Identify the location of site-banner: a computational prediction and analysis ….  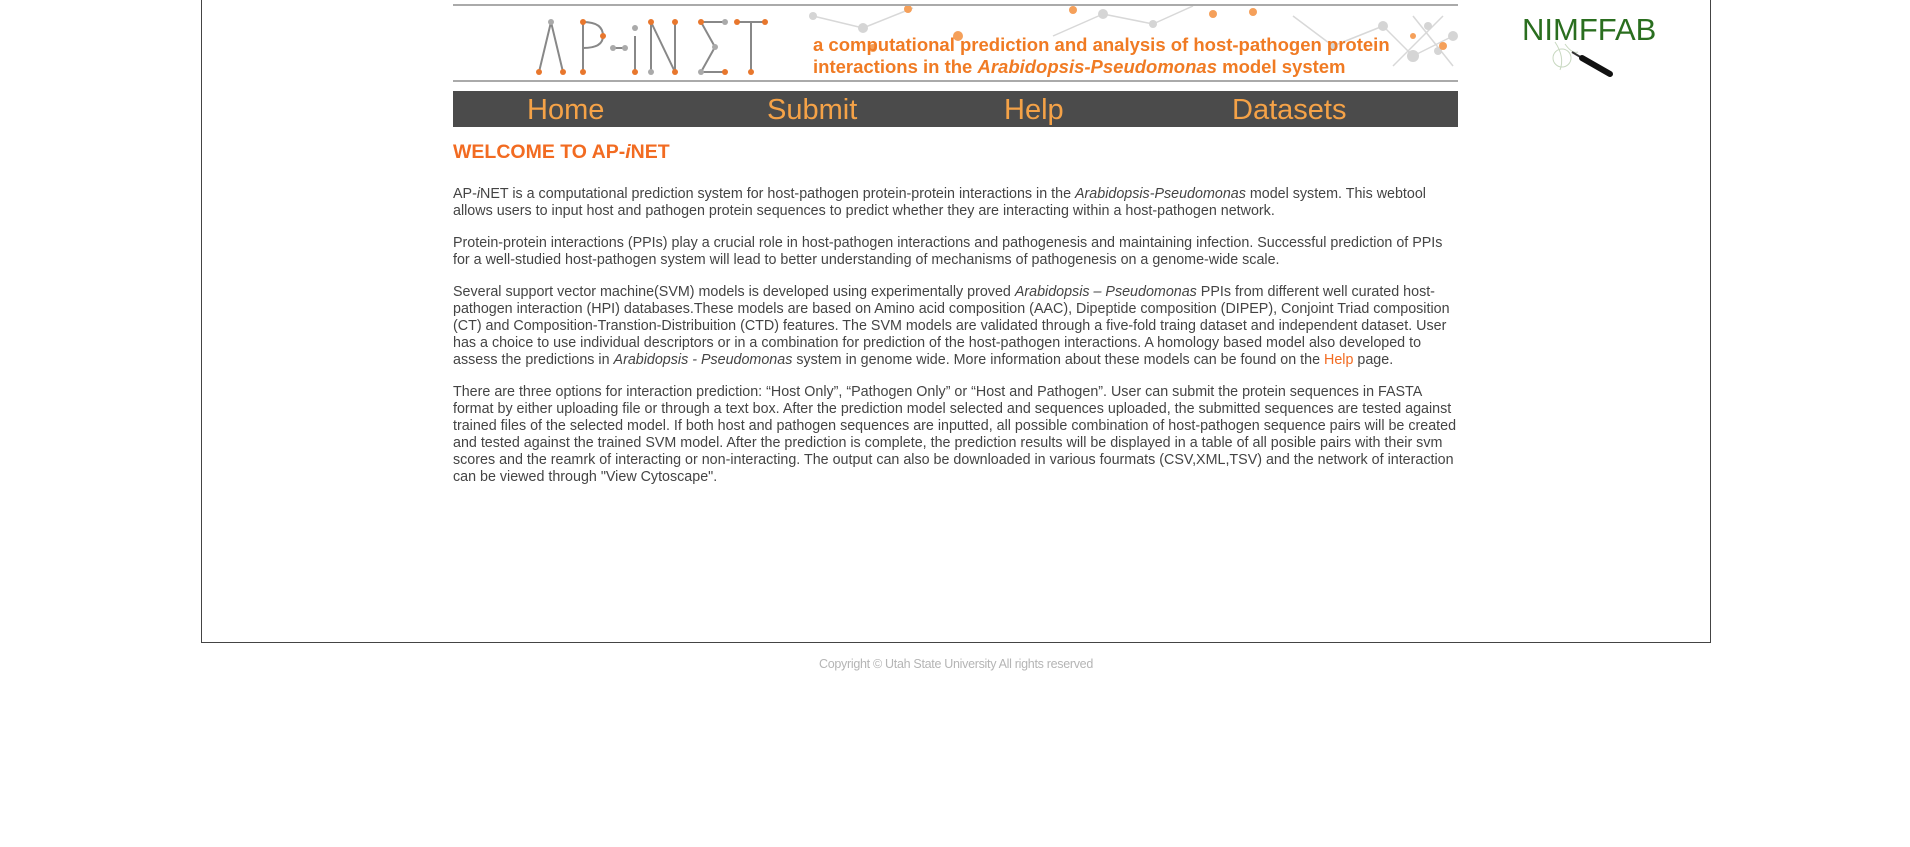
(955, 43).